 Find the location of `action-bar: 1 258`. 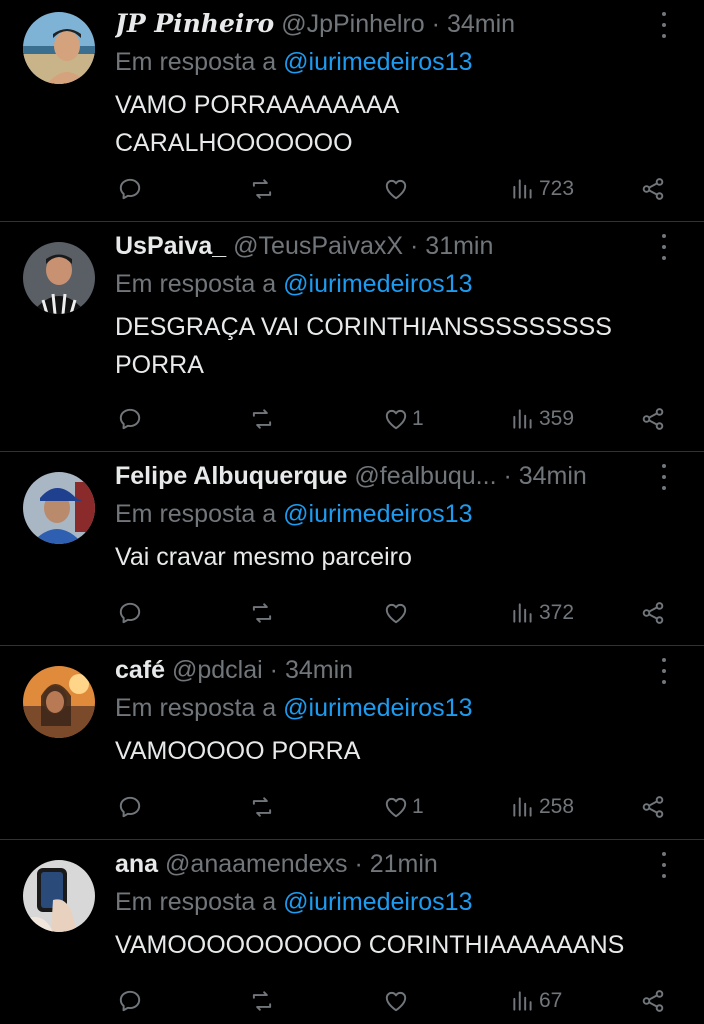

action-bar: 1 258 is located at coordinates (352, 807).